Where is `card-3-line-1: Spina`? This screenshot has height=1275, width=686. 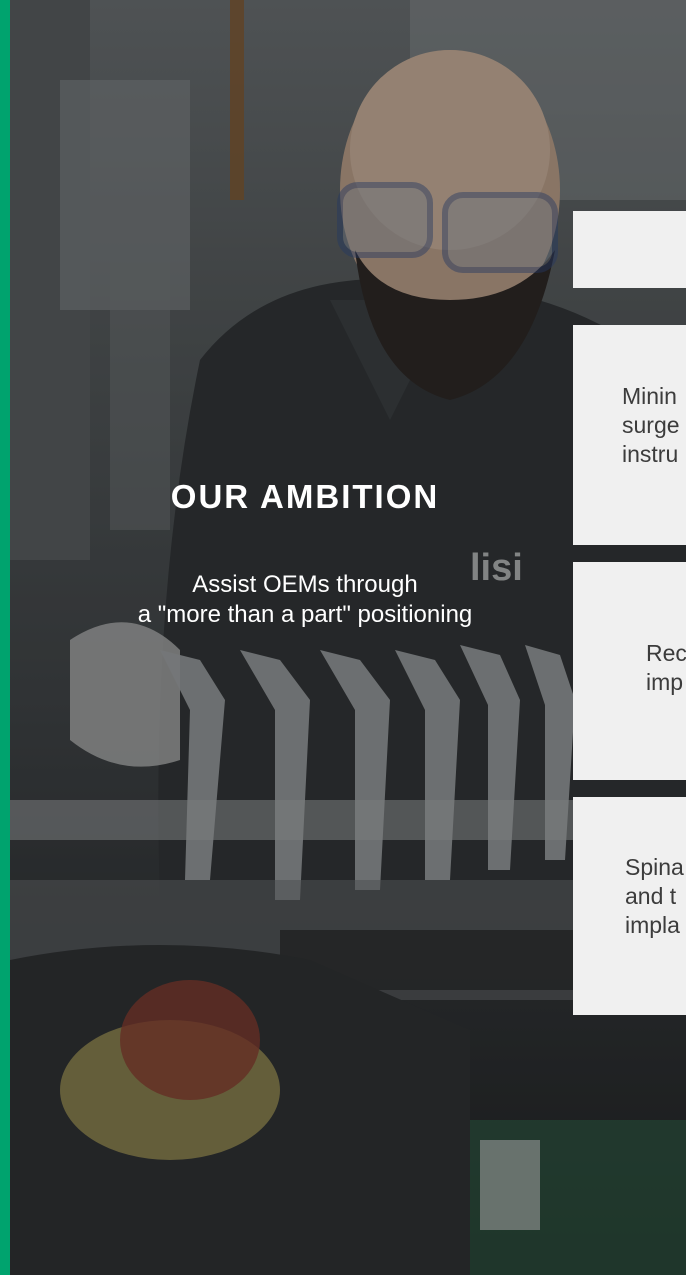
card-3-line-1: Spina is located at coordinates (654, 867).